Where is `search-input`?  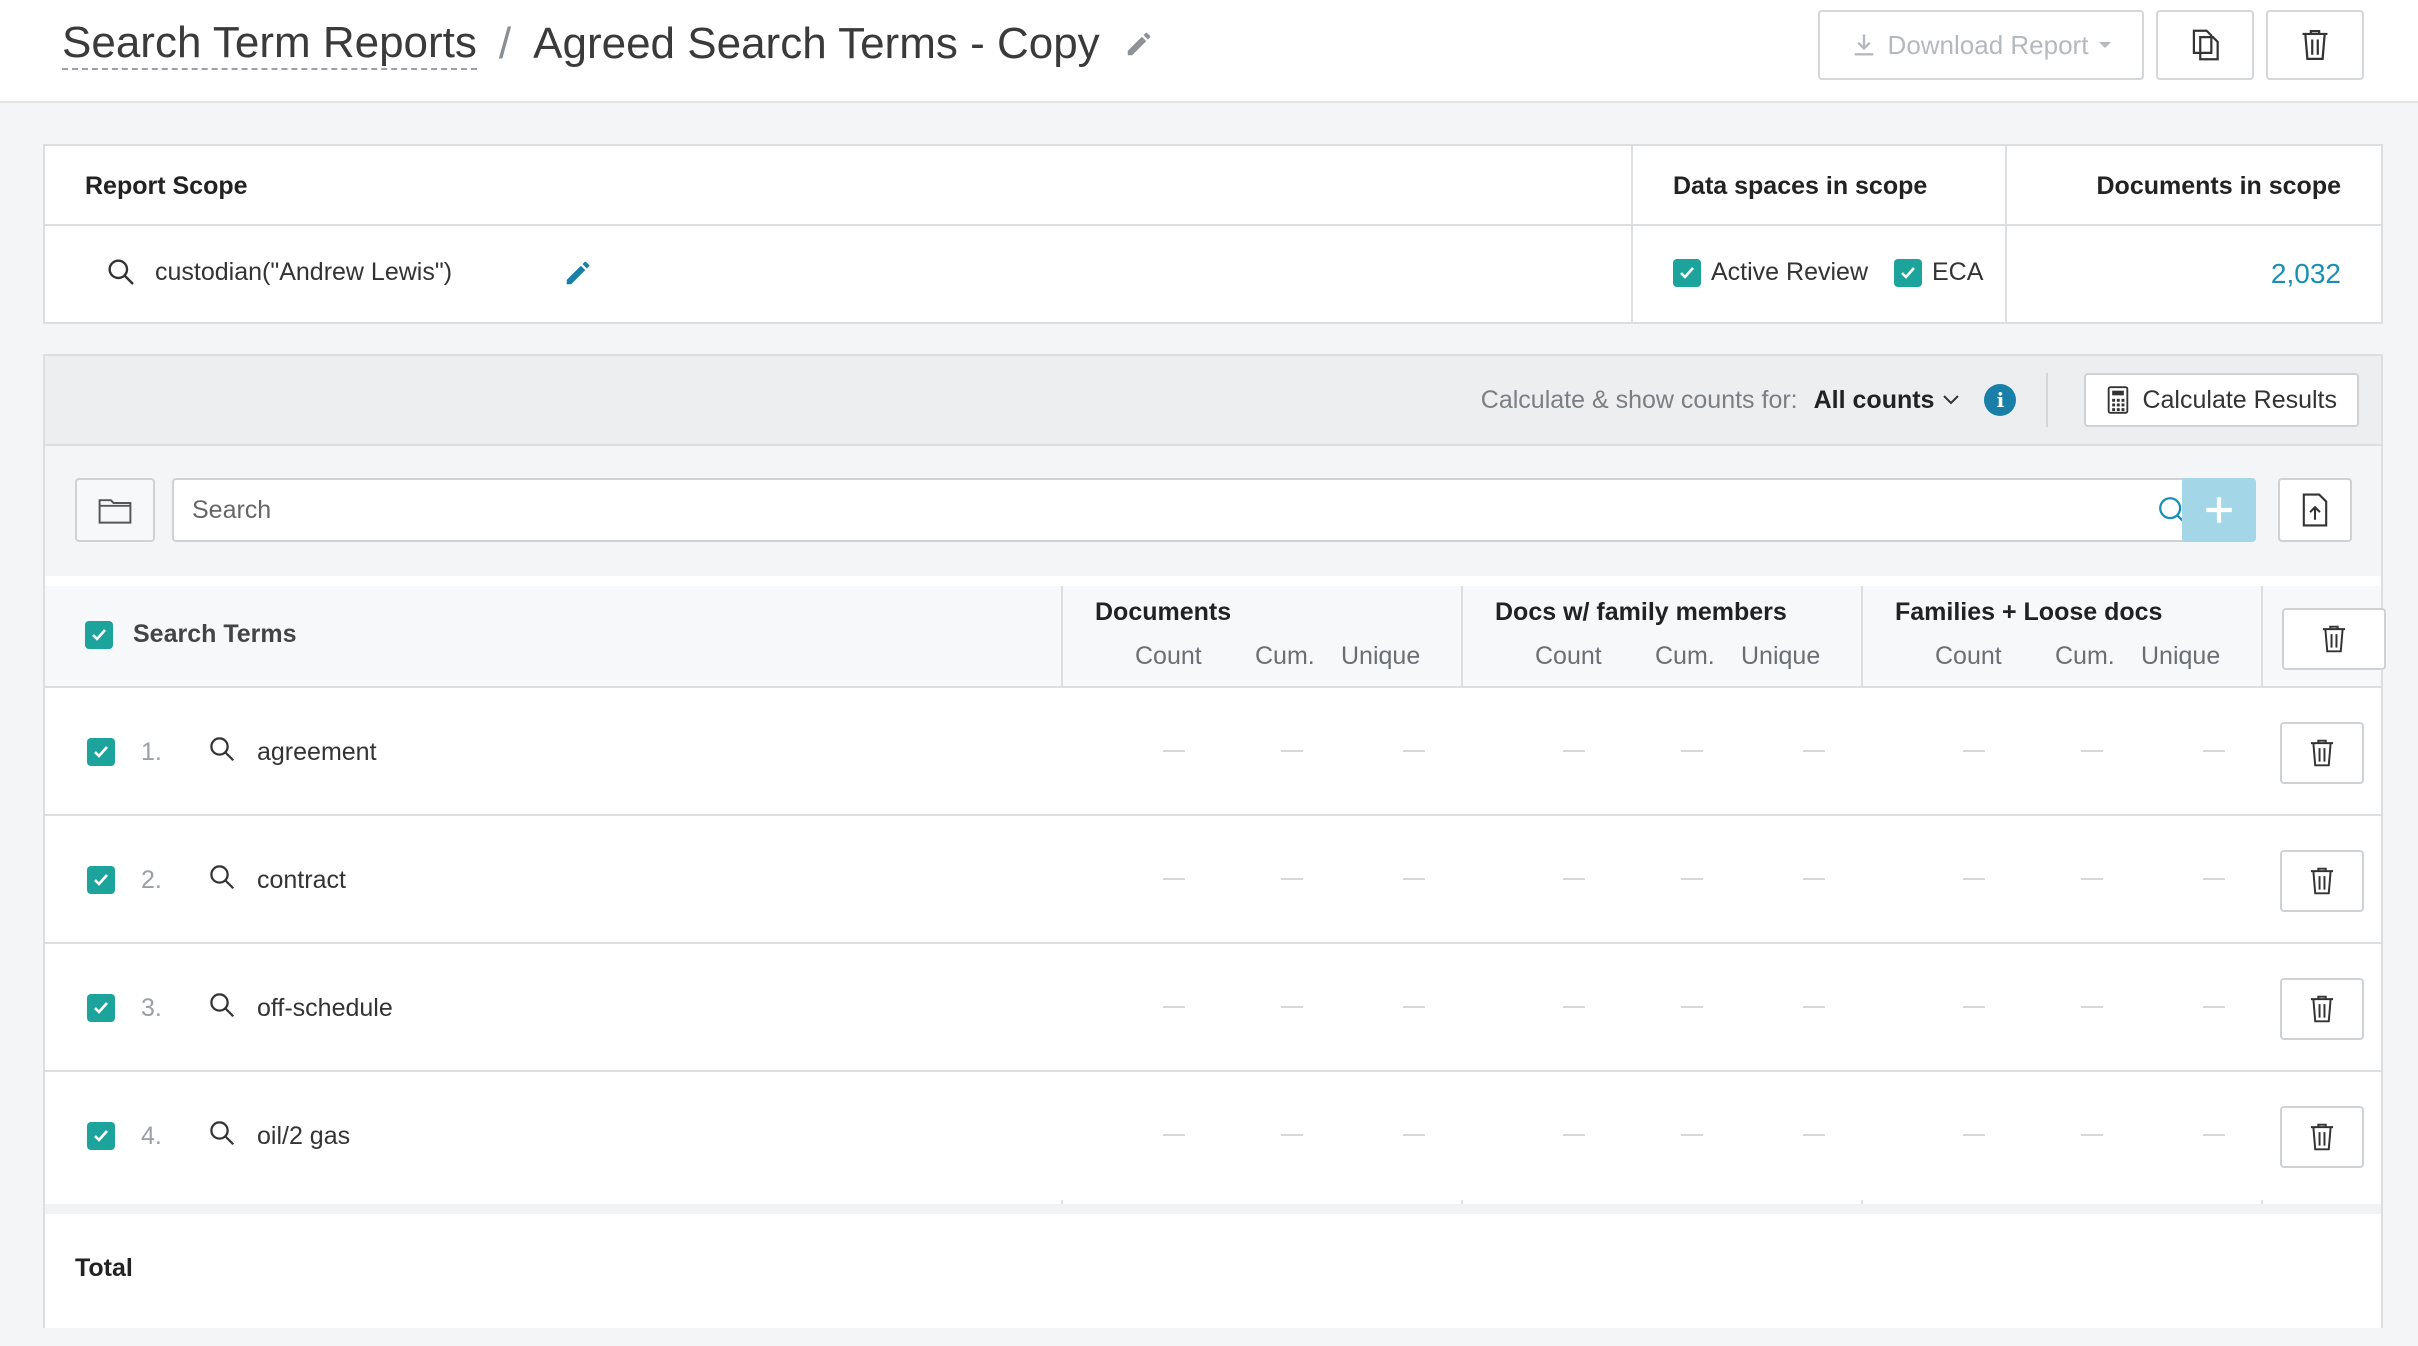 search-input is located at coordinates (1162, 510).